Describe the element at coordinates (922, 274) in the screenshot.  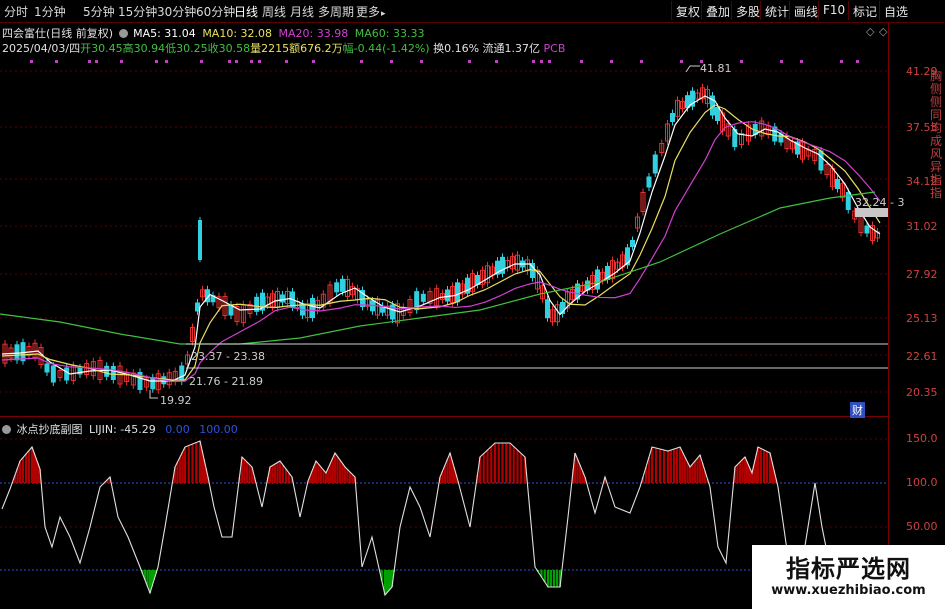
I see `price-tick: 27.92` at that location.